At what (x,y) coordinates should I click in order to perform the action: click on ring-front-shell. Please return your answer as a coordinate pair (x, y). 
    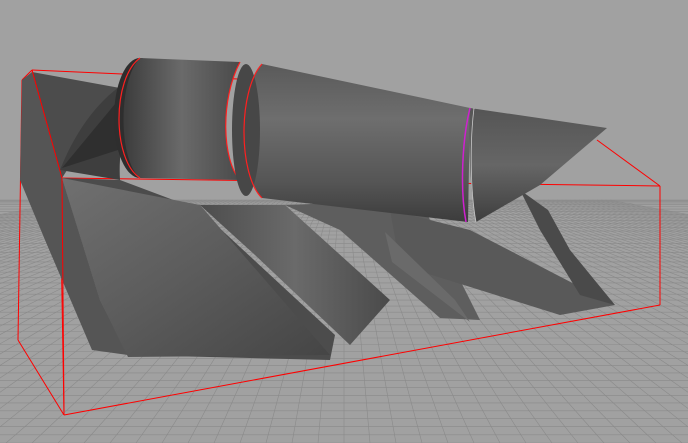
    Looking at the image, I should click on (182, 119).